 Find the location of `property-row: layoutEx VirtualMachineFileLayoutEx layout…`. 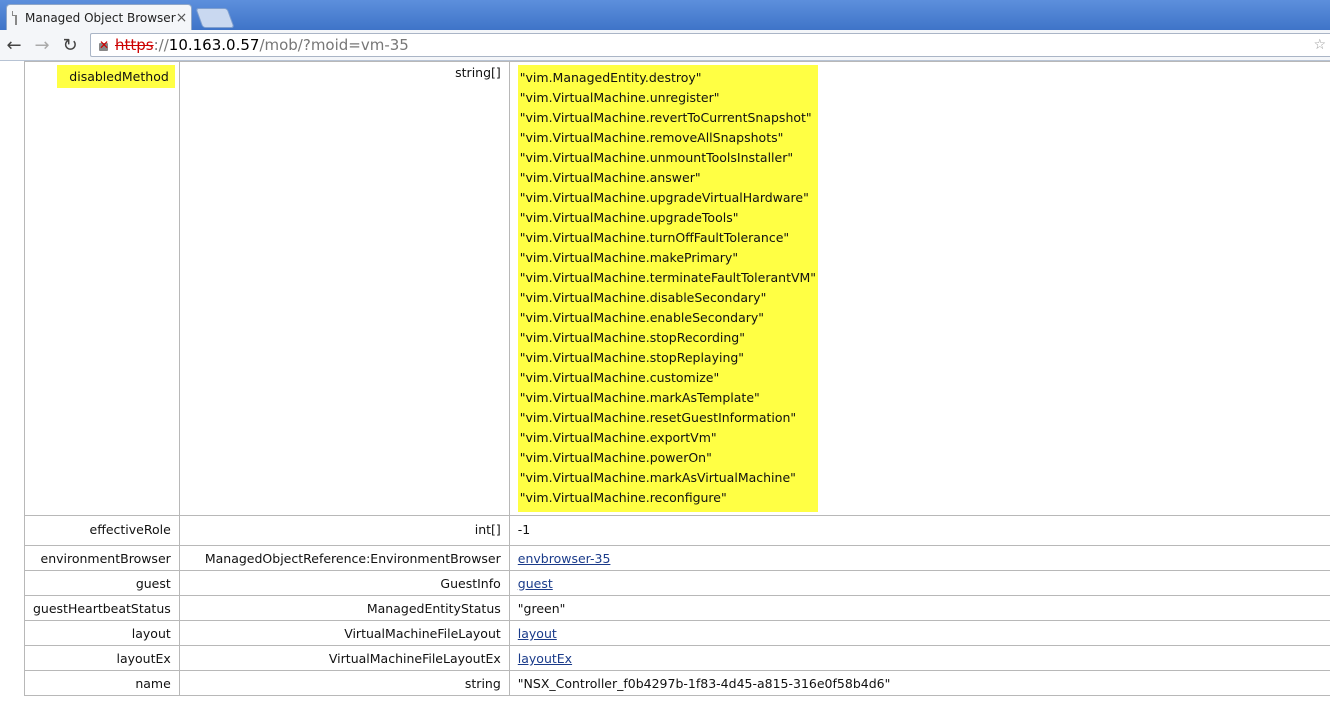

property-row: layoutEx VirtualMachineFileLayoutEx layout… is located at coordinates (677, 658).